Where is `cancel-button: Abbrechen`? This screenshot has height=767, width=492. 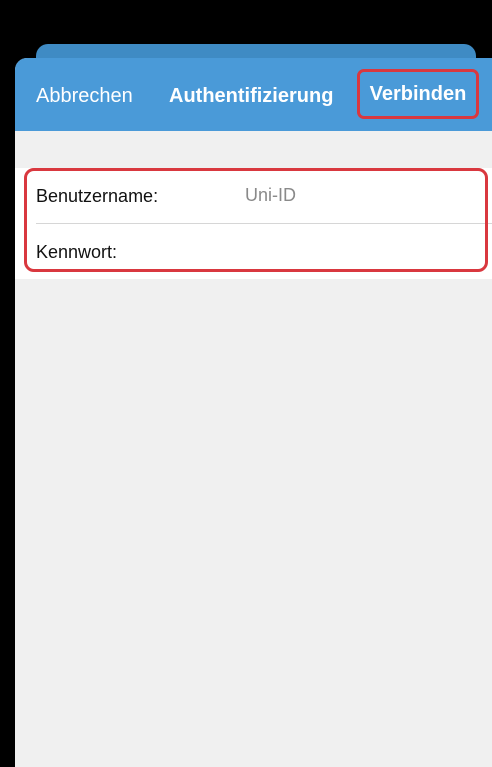 cancel-button: Abbrechen is located at coordinates (84, 96).